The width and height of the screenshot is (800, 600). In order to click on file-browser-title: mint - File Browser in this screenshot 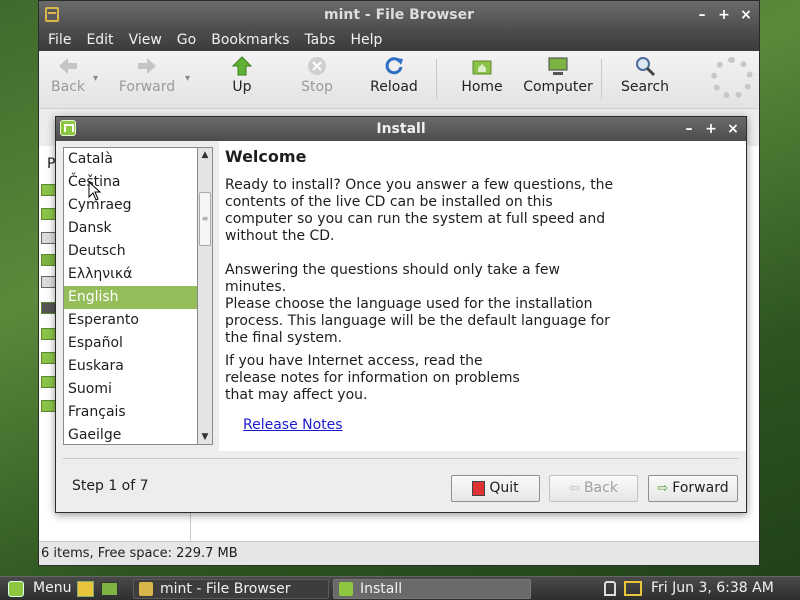, I will do `click(399, 15)`.